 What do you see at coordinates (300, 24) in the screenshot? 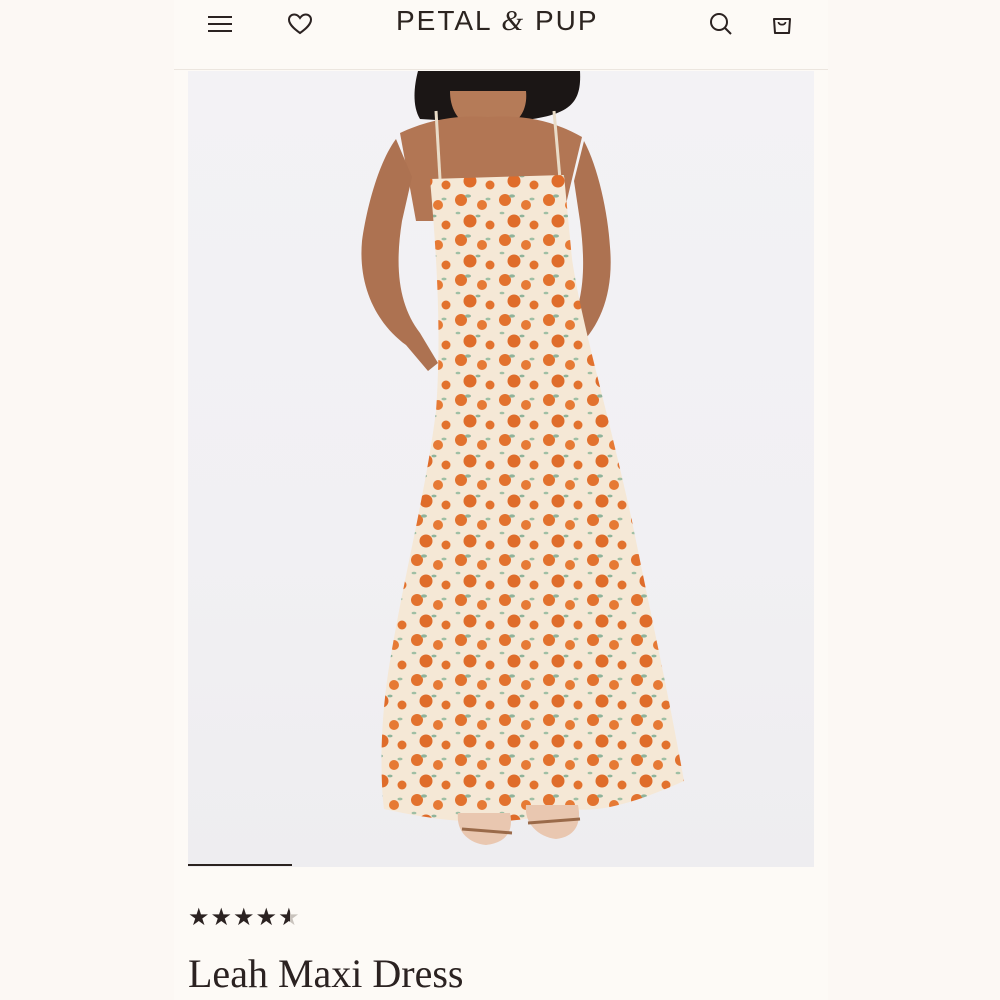
I see `heart-icon` at bounding box center [300, 24].